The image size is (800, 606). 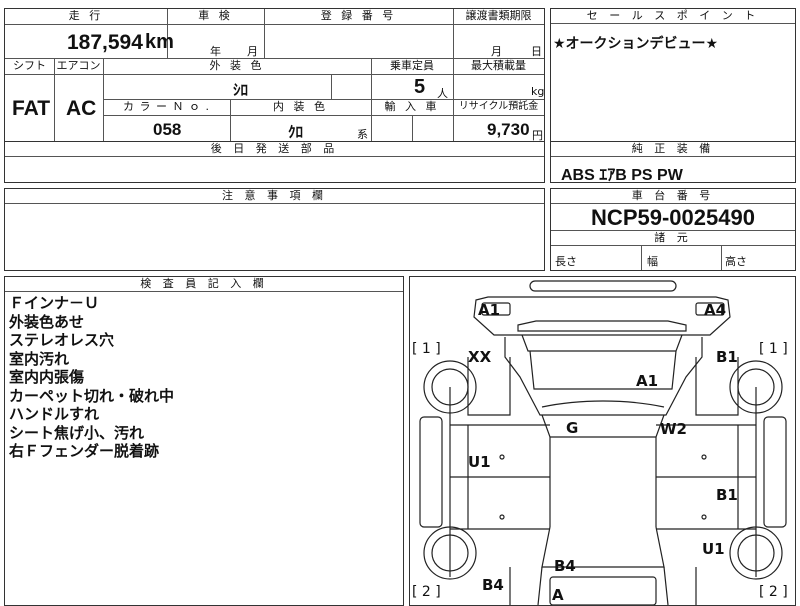 What do you see at coordinates (296, 132) in the screenshot?
I see `interior-color-value: ｸﾛ` at bounding box center [296, 132].